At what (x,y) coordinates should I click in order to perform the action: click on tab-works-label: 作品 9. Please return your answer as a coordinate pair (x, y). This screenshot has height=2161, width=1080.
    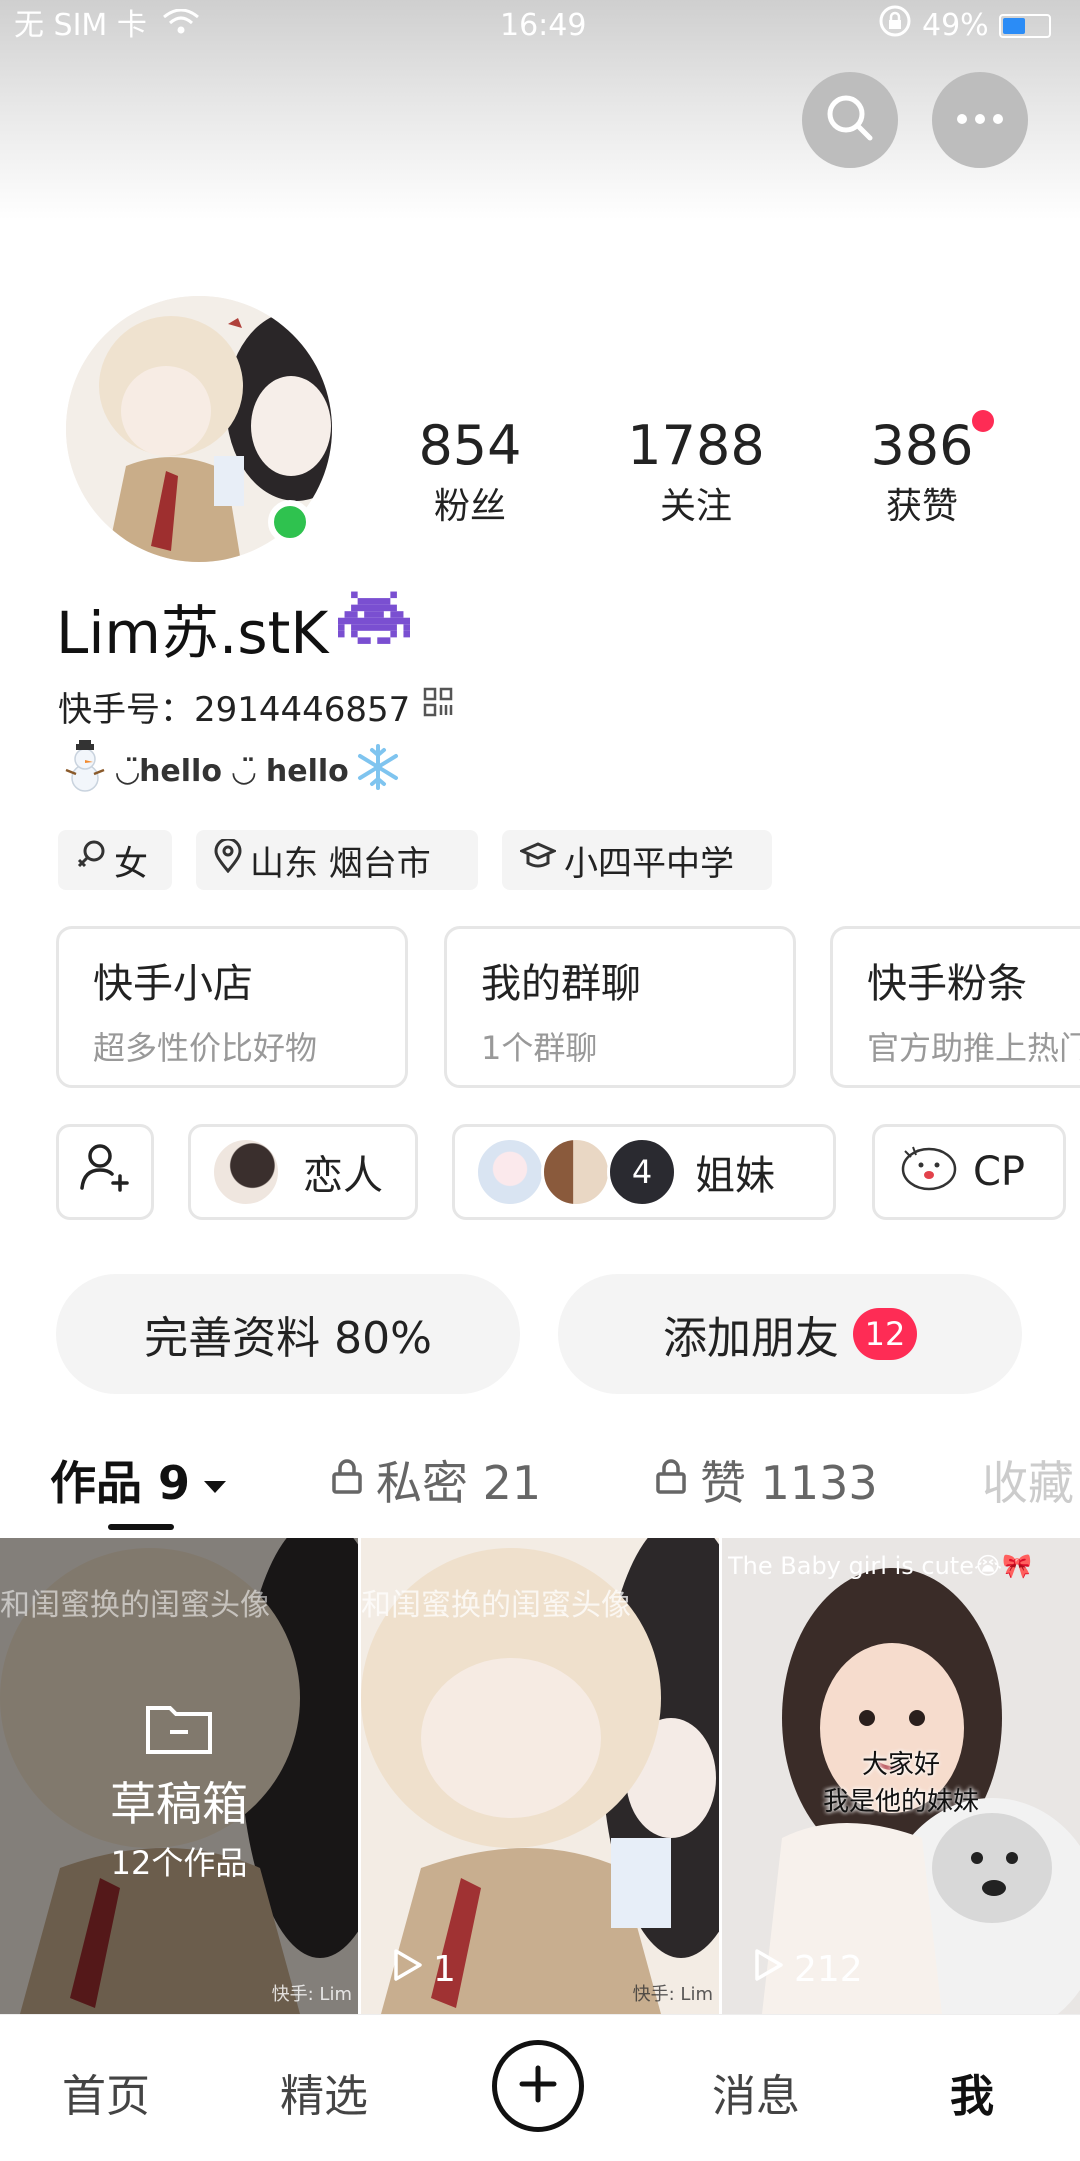
    Looking at the image, I should click on (120, 1483).